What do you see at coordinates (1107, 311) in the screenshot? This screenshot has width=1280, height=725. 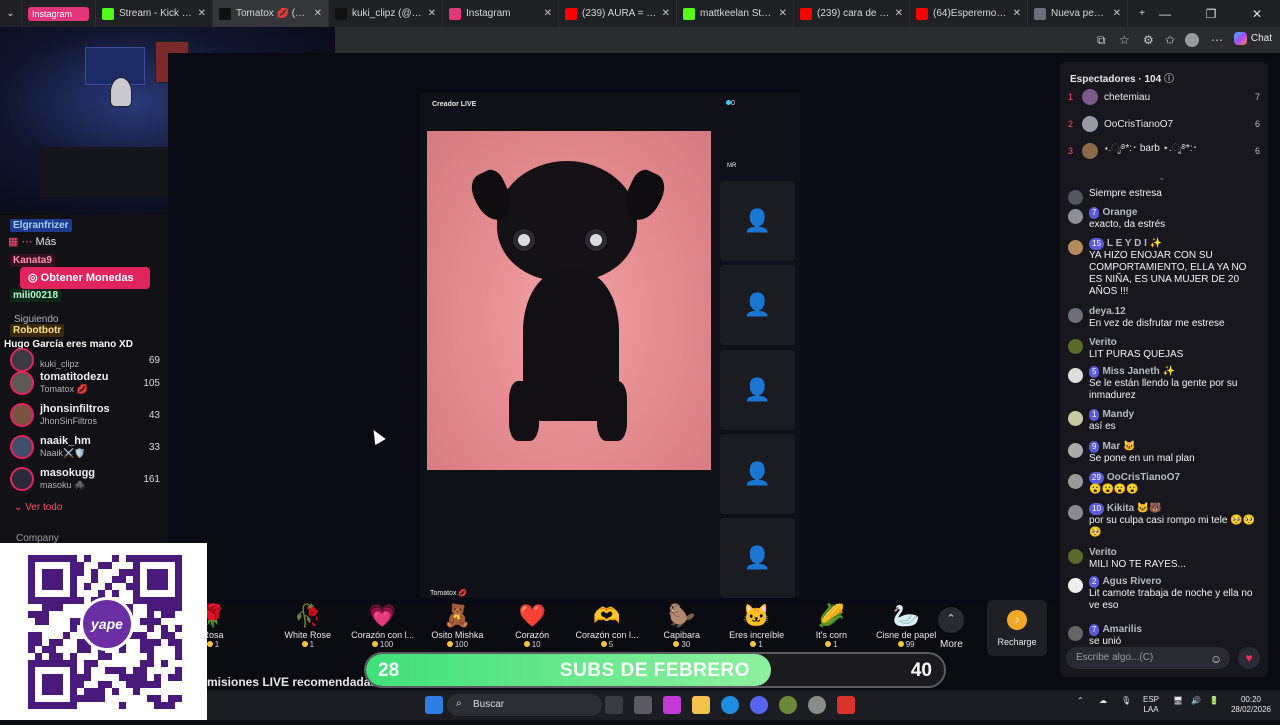 I see `chat-username: deya.12` at bounding box center [1107, 311].